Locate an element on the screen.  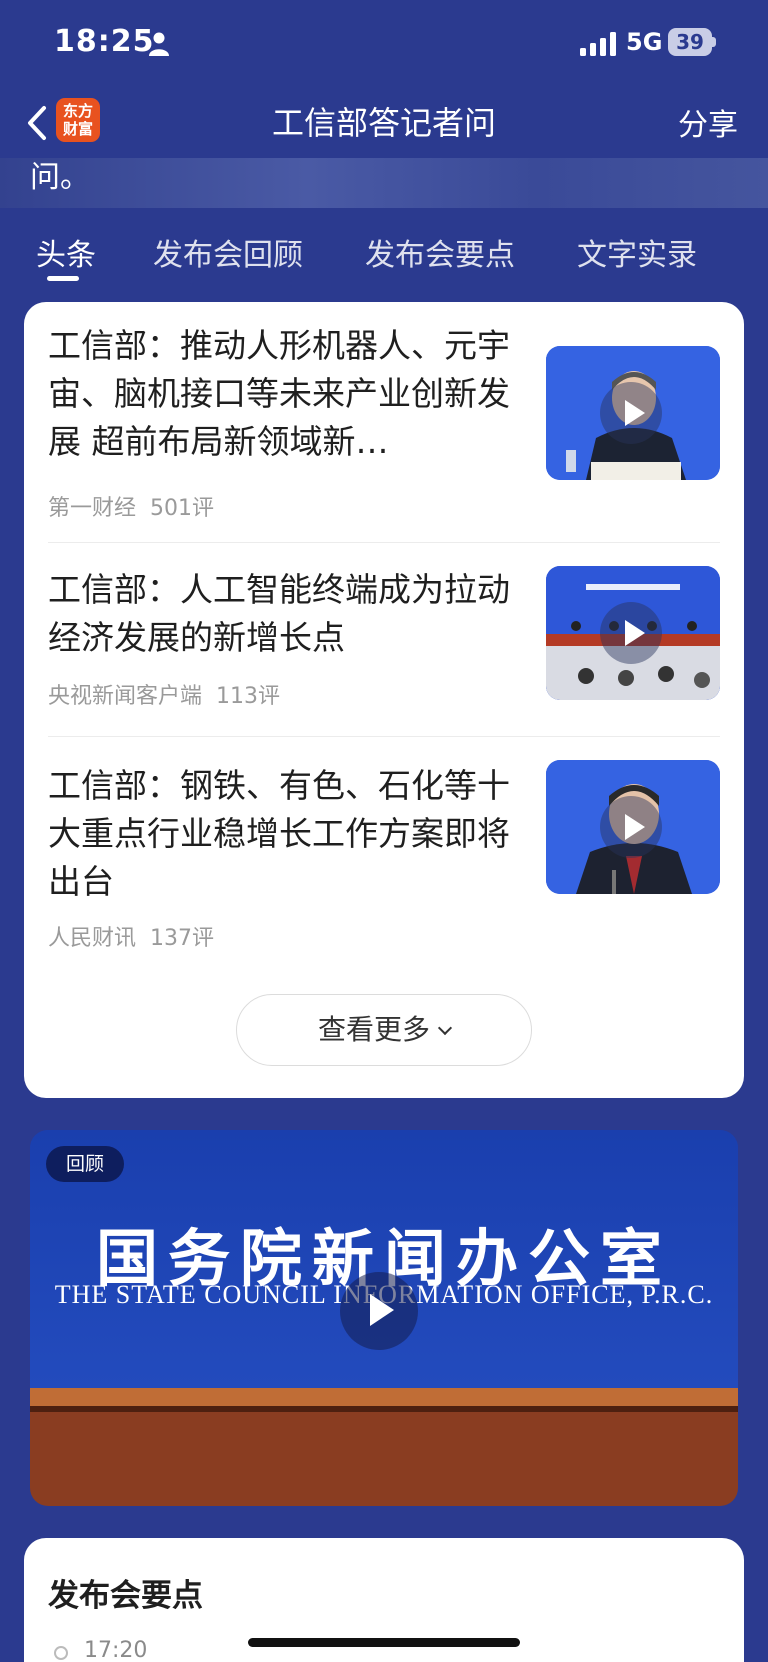
home-indicator is located at coordinates (384, 1642).